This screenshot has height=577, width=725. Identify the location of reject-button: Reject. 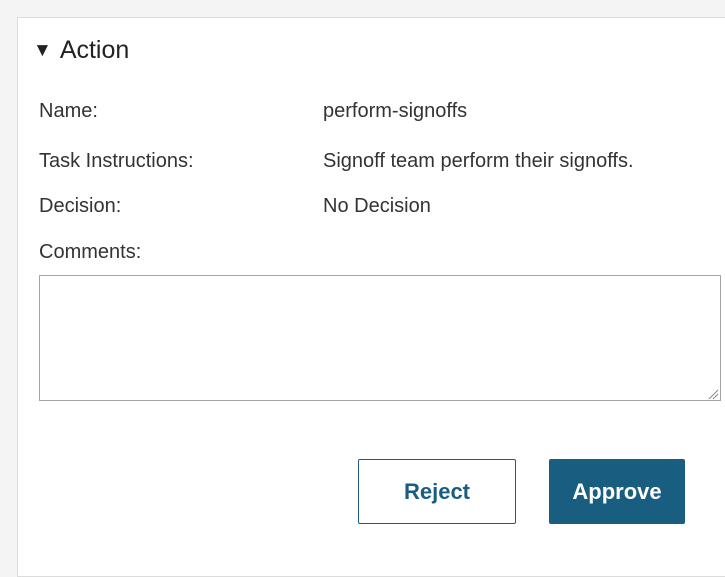
(437, 491).